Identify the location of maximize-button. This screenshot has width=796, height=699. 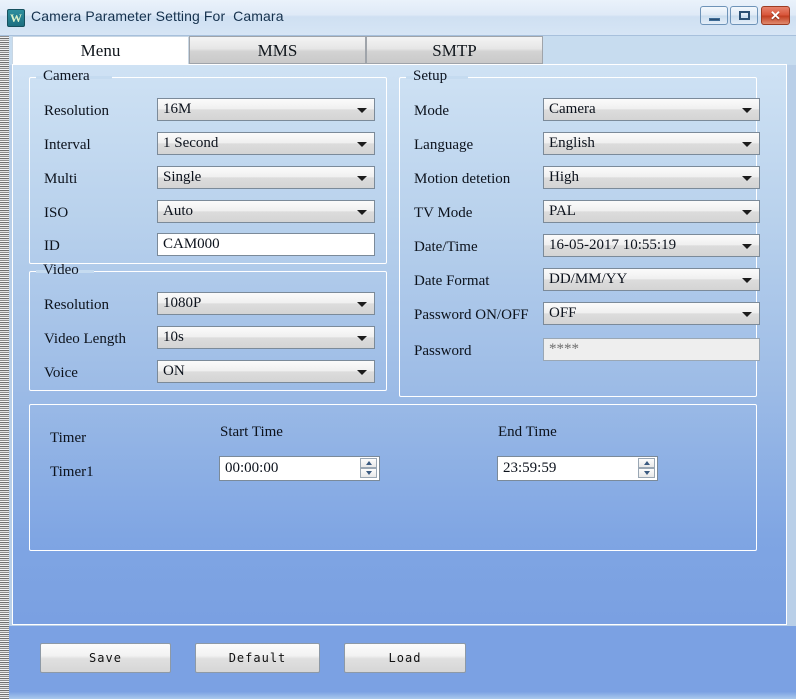
(744, 15).